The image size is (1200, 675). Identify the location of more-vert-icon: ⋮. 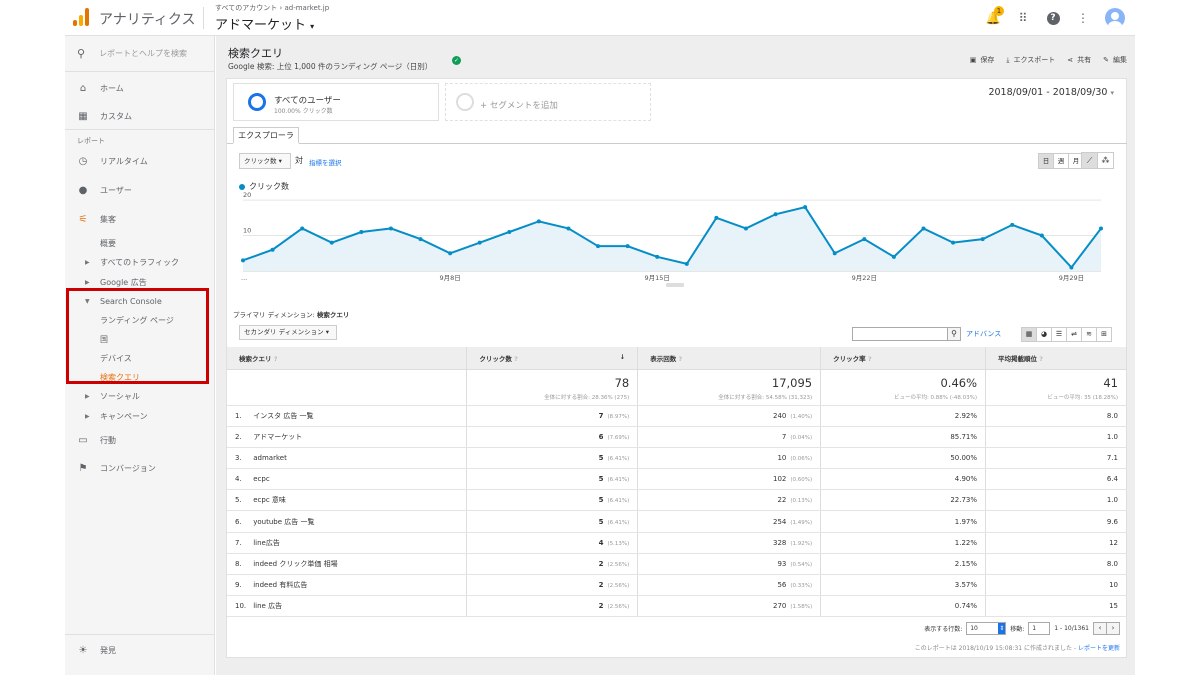
(1083, 18).